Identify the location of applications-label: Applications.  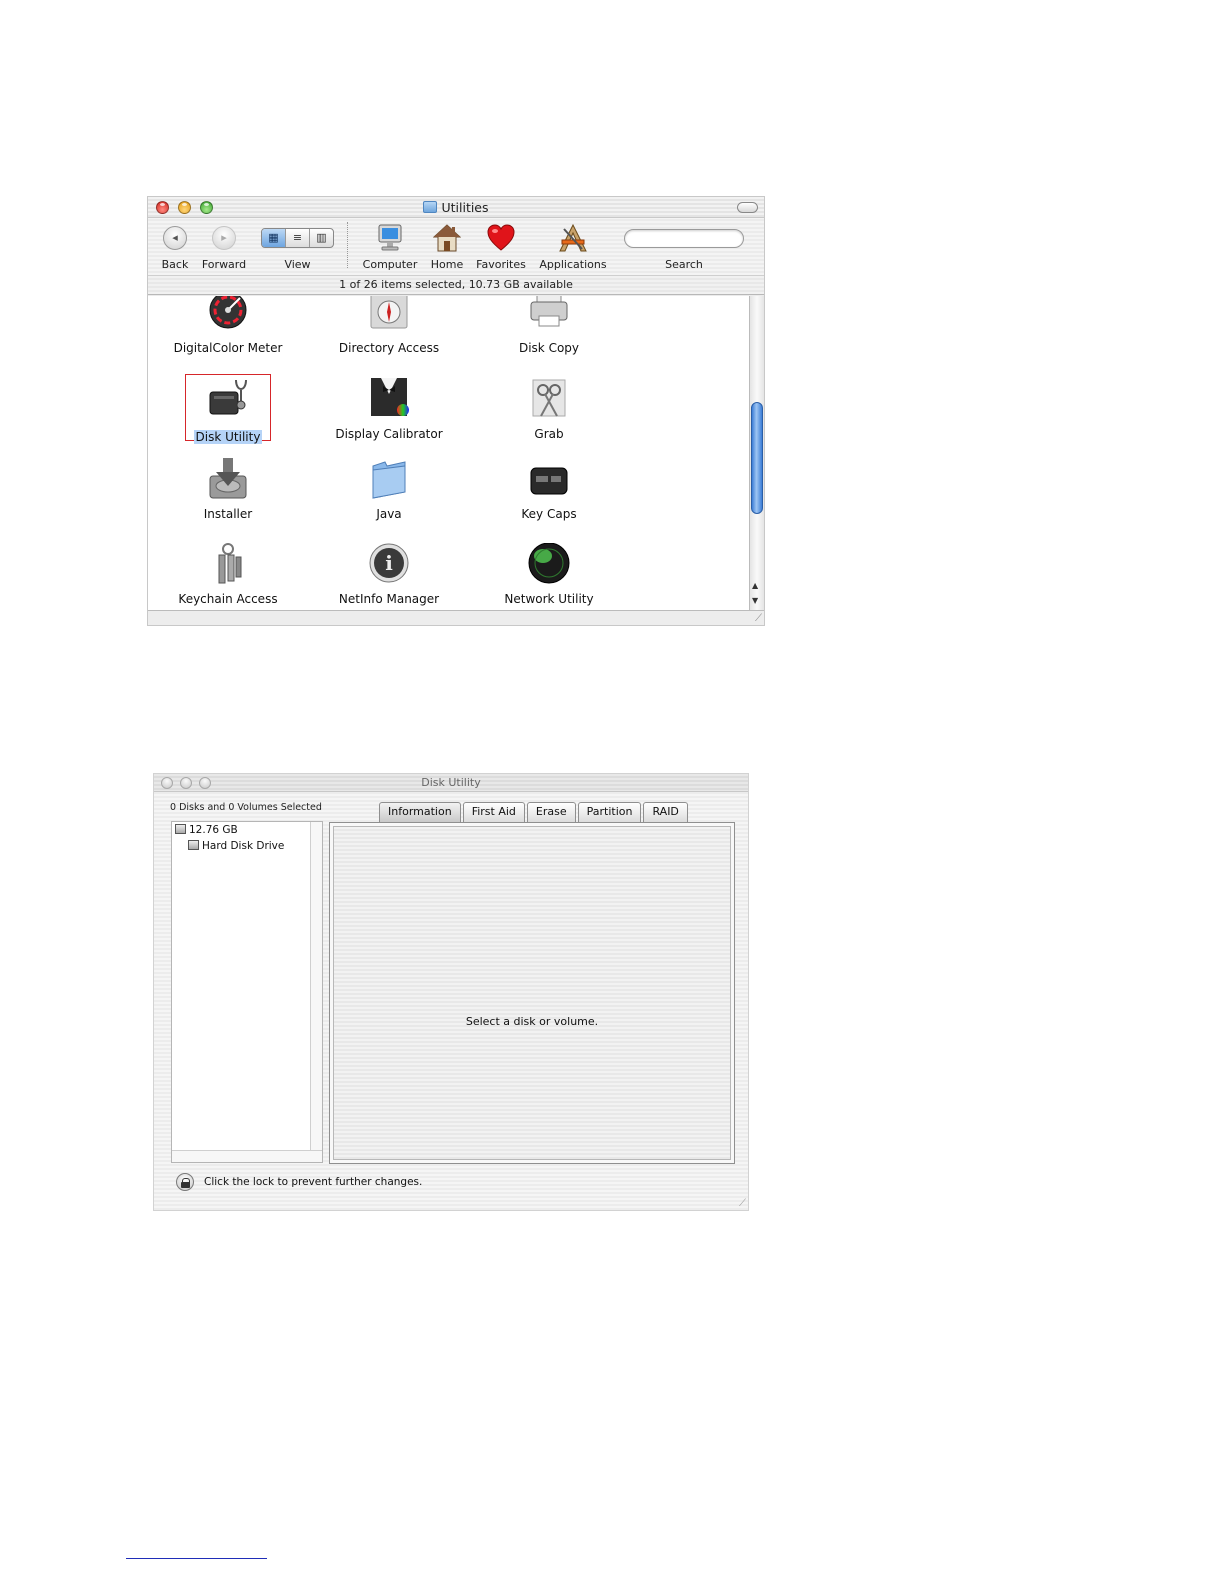
(573, 264).